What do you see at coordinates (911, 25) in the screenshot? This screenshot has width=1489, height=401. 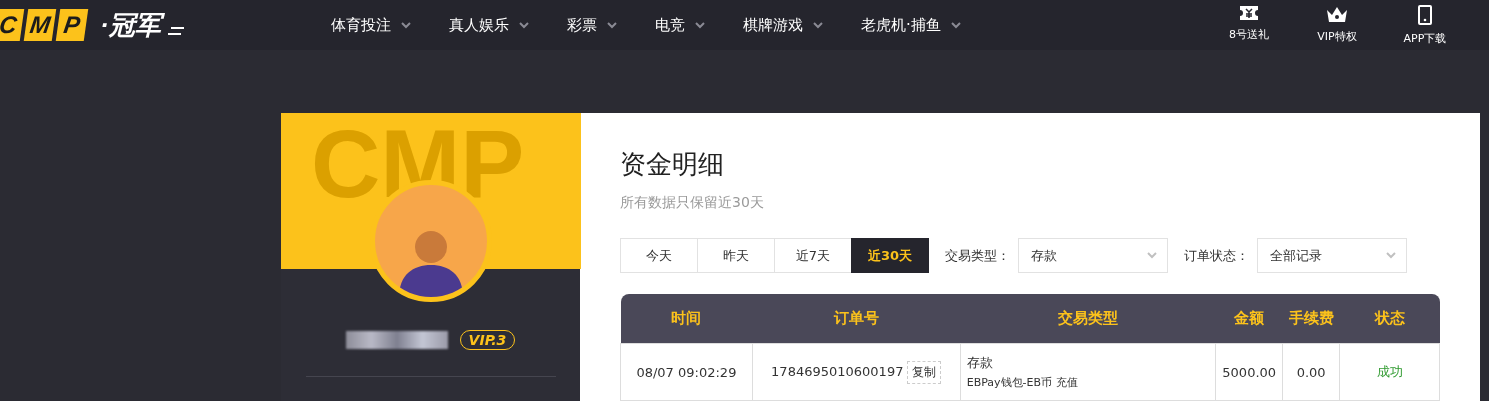 I see `nav-item: 老虎机·捕鱼` at bounding box center [911, 25].